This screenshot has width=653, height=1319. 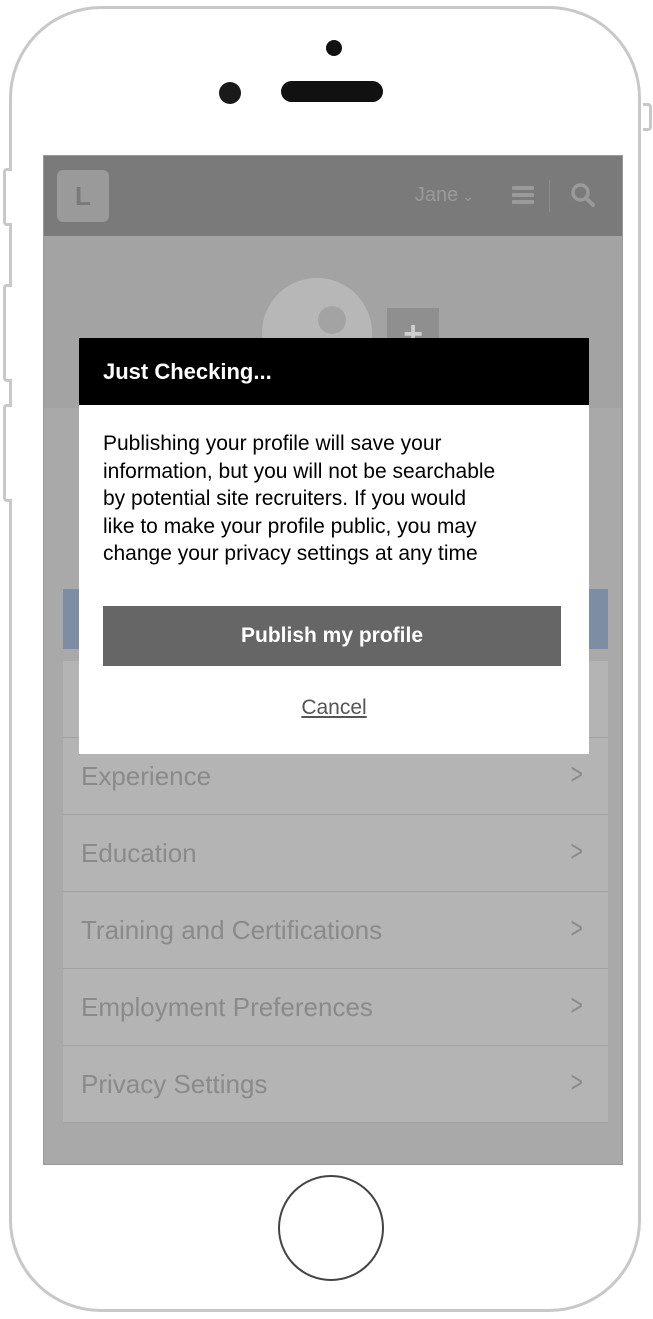 What do you see at coordinates (332, 91) in the screenshot?
I see `earpiece-speaker` at bounding box center [332, 91].